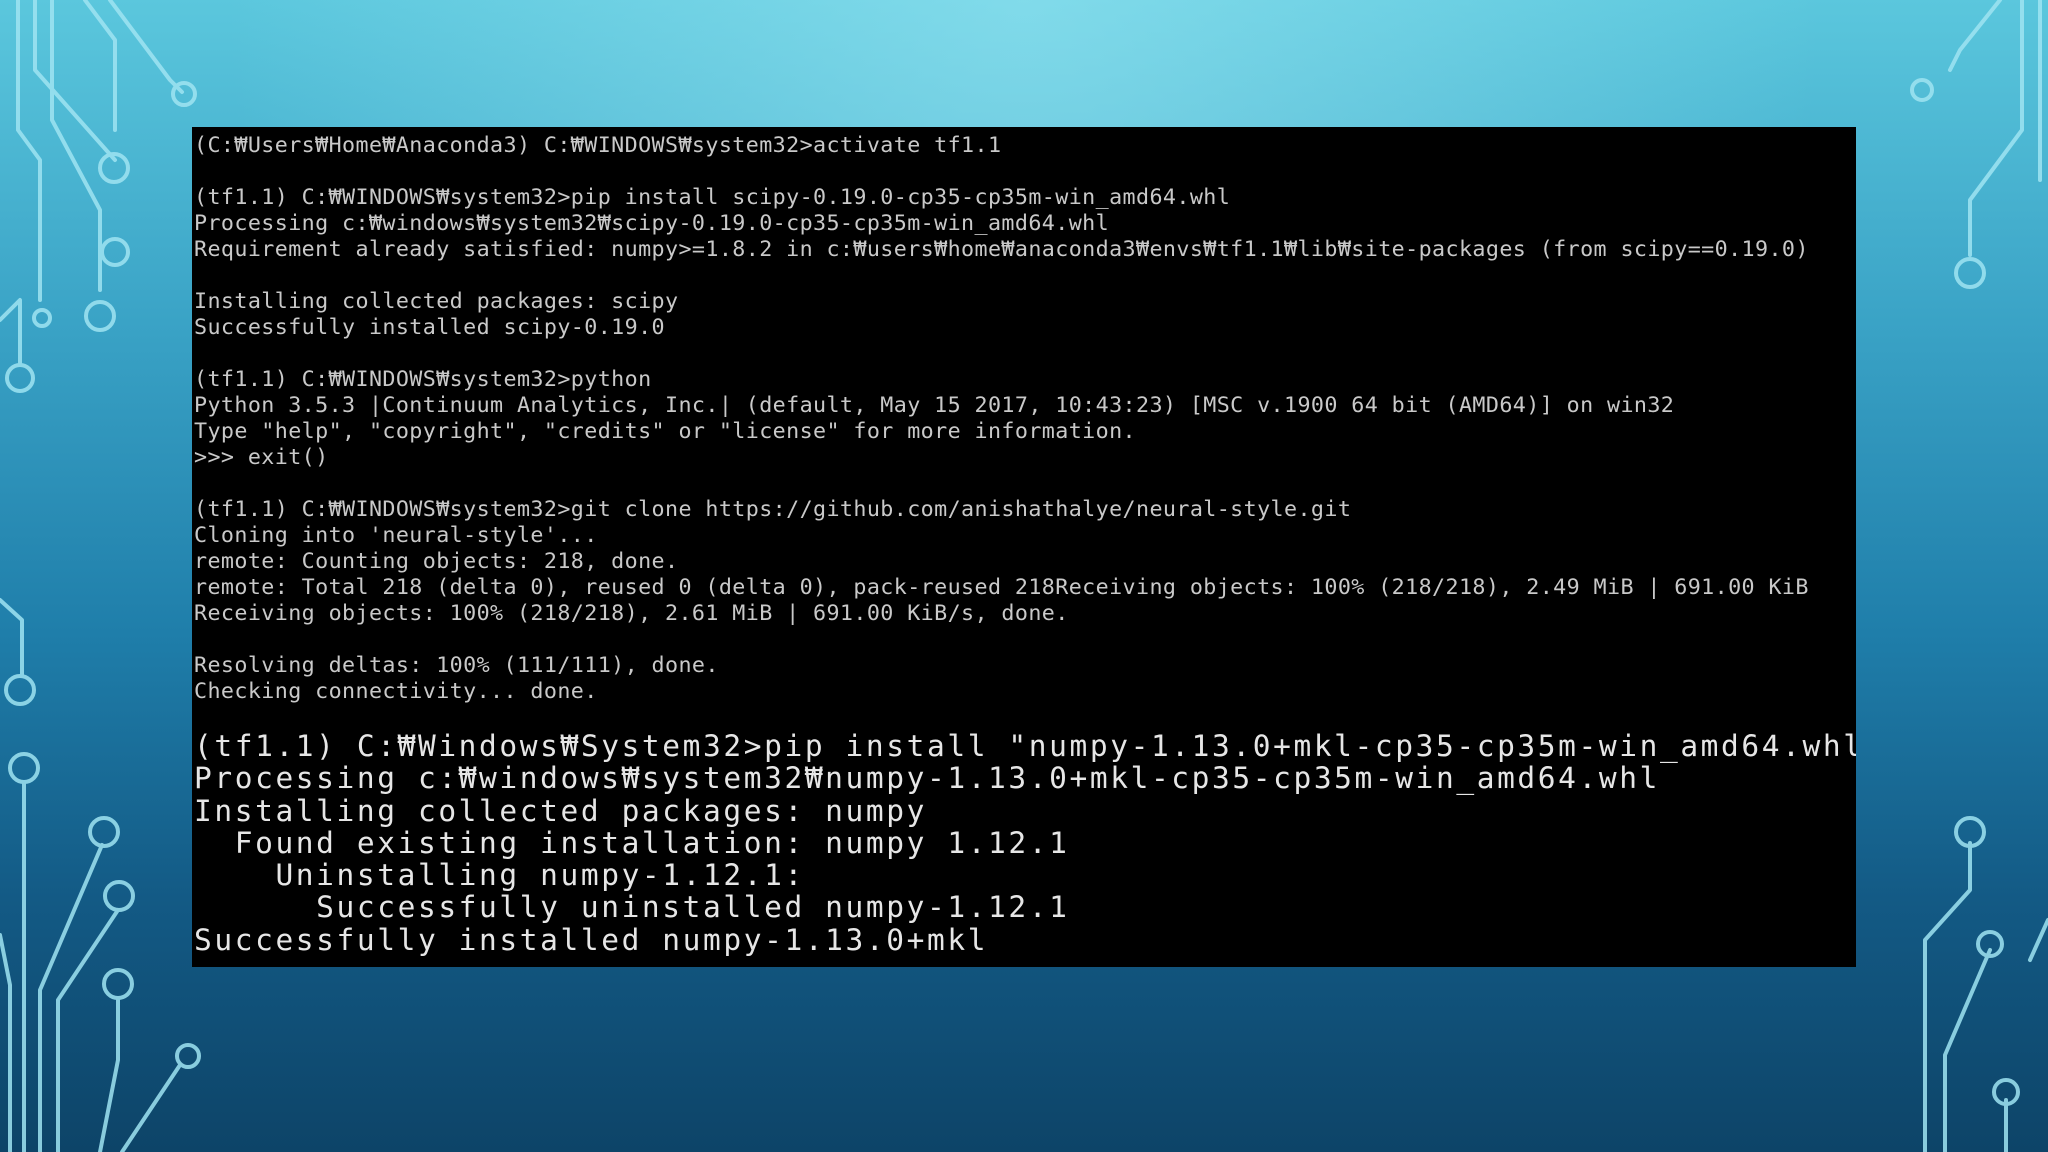 The image size is (2048, 1152). Describe the element at coordinates (436, 301) in the screenshot. I see `terminal-line: Installing collected packages: scipy` at that location.